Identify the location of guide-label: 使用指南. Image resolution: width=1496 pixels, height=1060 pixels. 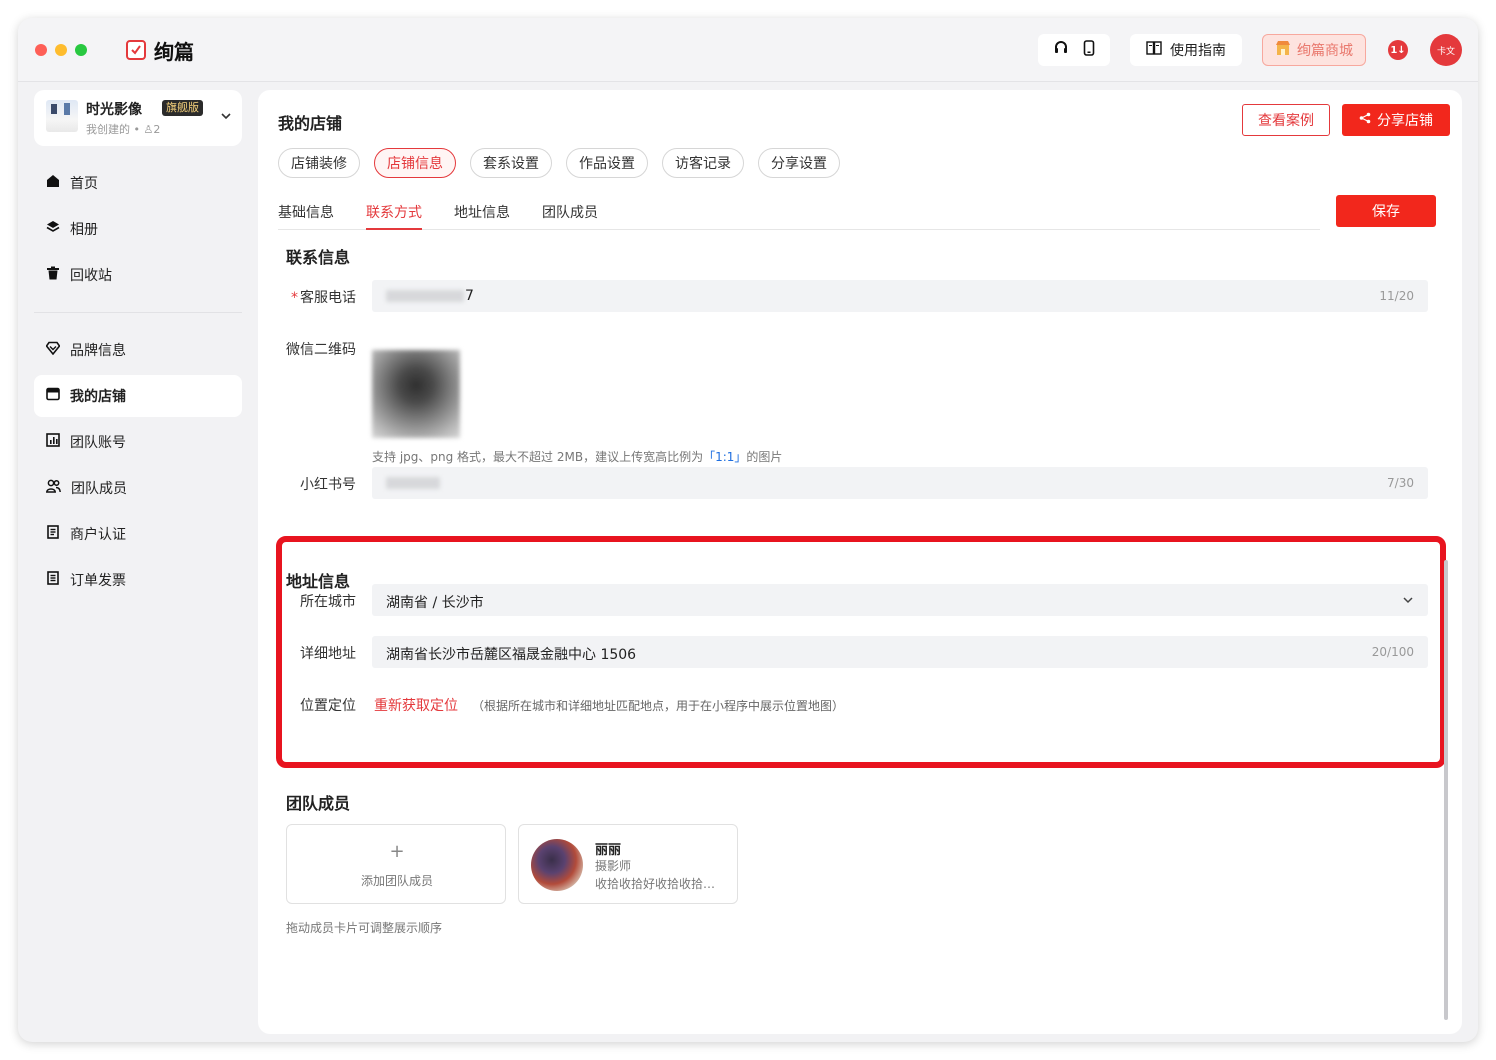
(1198, 51).